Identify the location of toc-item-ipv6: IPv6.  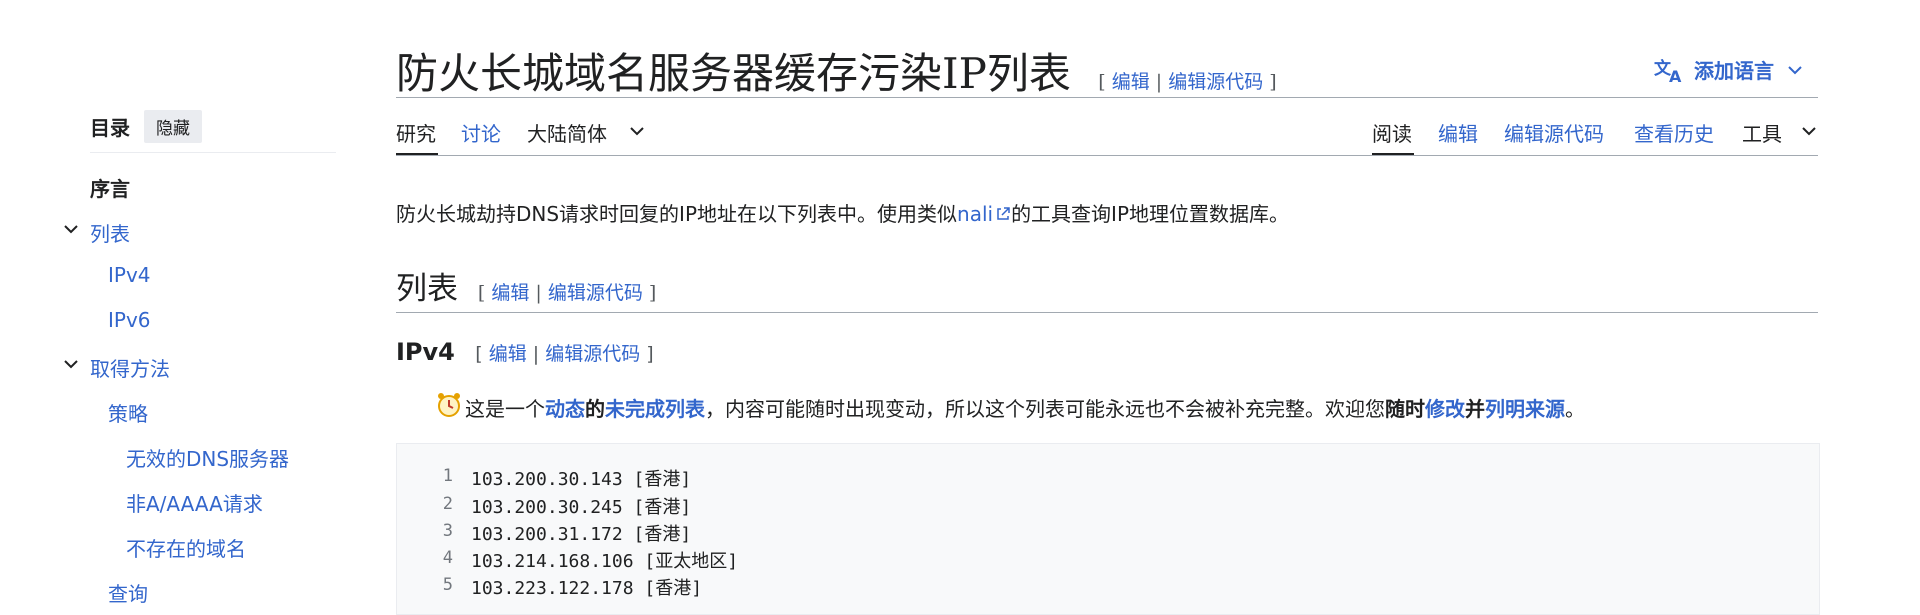
(129, 320).